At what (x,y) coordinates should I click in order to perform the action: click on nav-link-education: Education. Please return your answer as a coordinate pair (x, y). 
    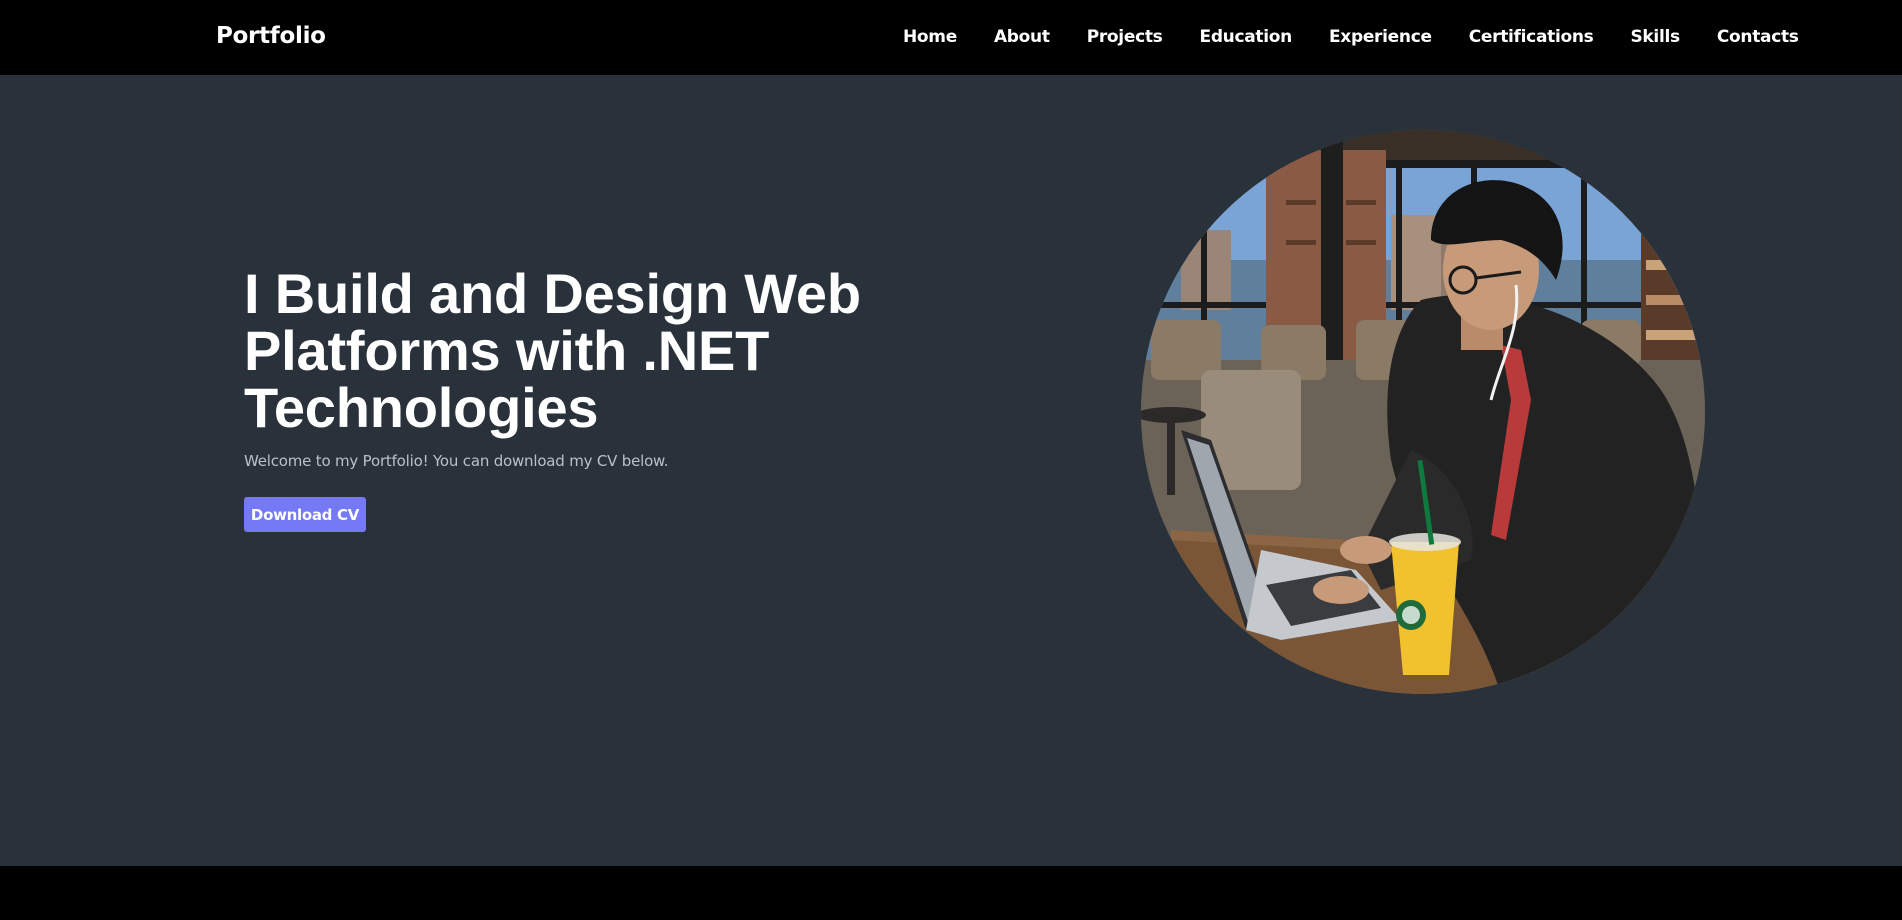
    Looking at the image, I should click on (1246, 37).